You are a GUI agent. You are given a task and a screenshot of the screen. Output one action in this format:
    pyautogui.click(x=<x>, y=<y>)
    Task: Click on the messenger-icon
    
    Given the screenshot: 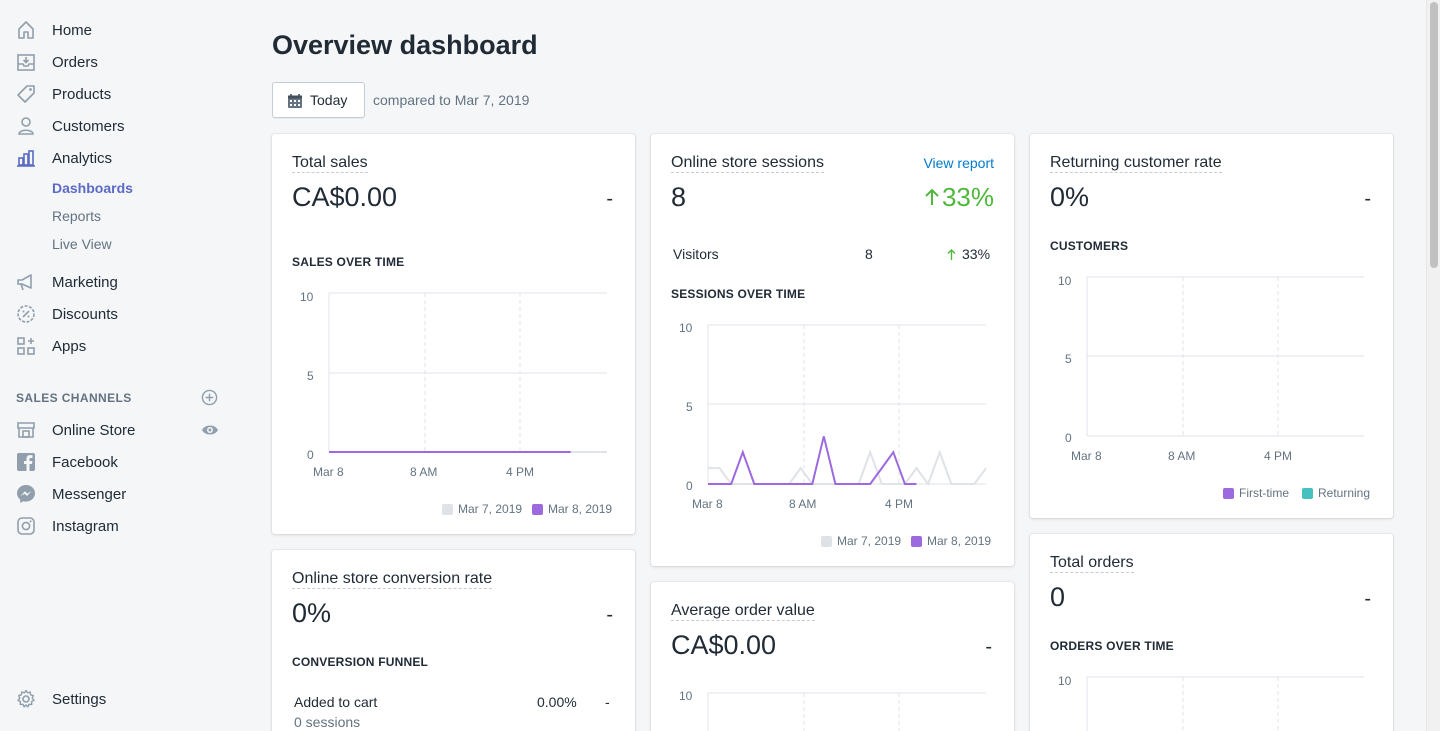 What is the action you would take?
    pyautogui.click(x=26, y=494)
    